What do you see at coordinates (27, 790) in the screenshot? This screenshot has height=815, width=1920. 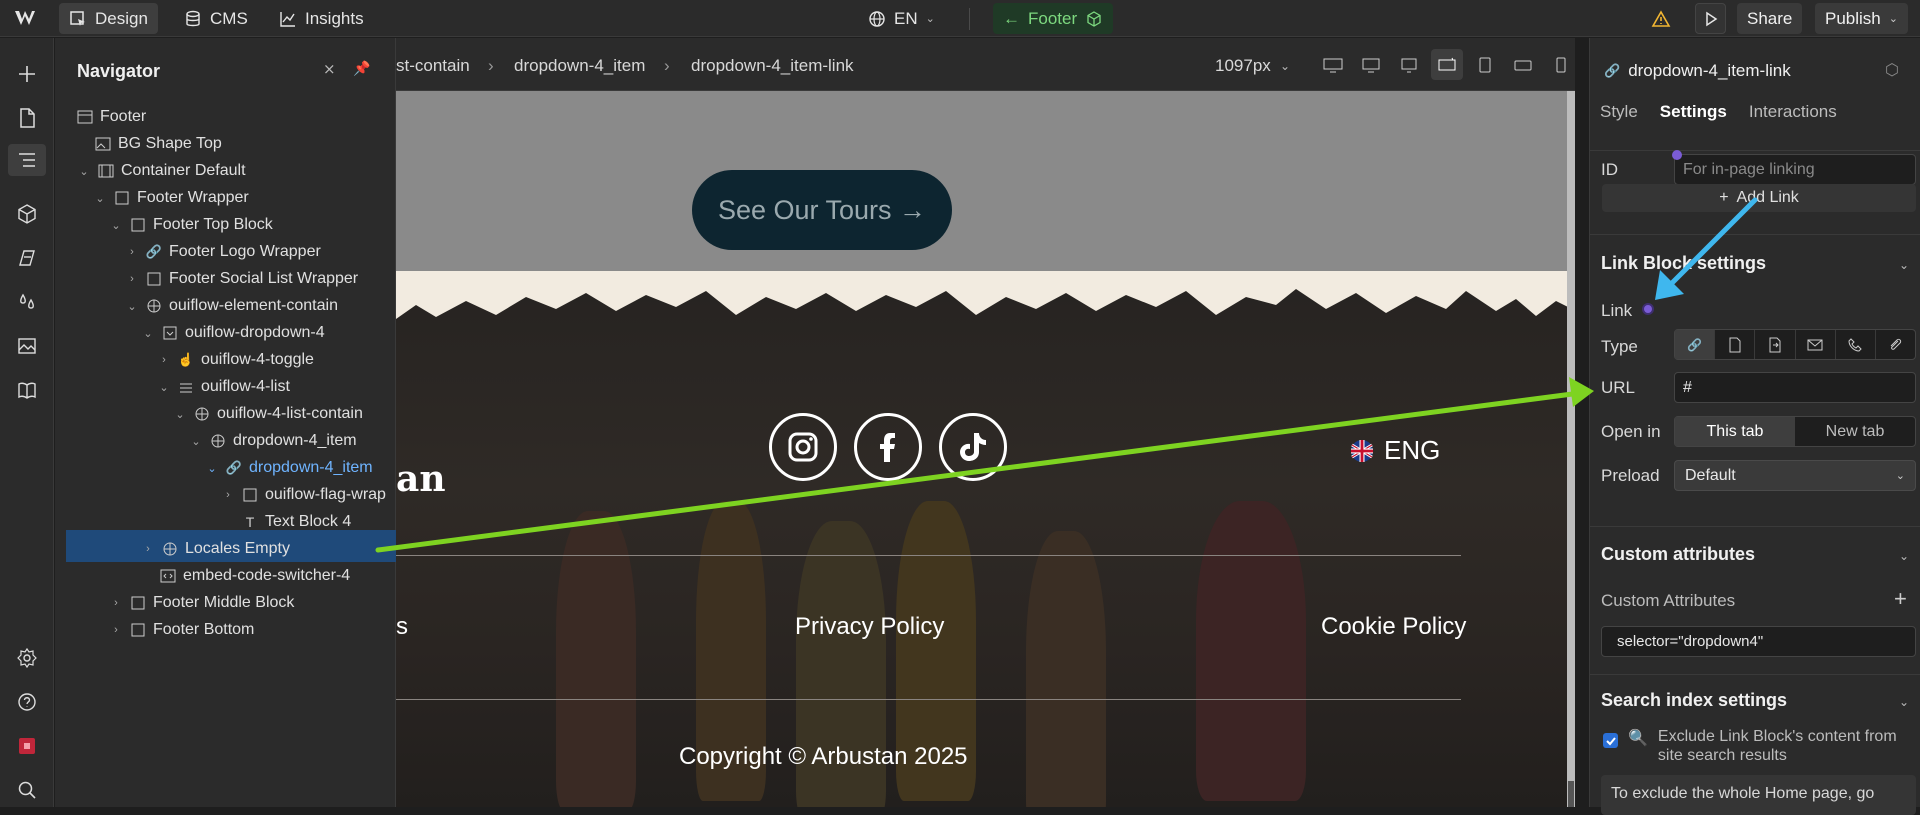 I see `search-icon` at bounding box center [27, 790].